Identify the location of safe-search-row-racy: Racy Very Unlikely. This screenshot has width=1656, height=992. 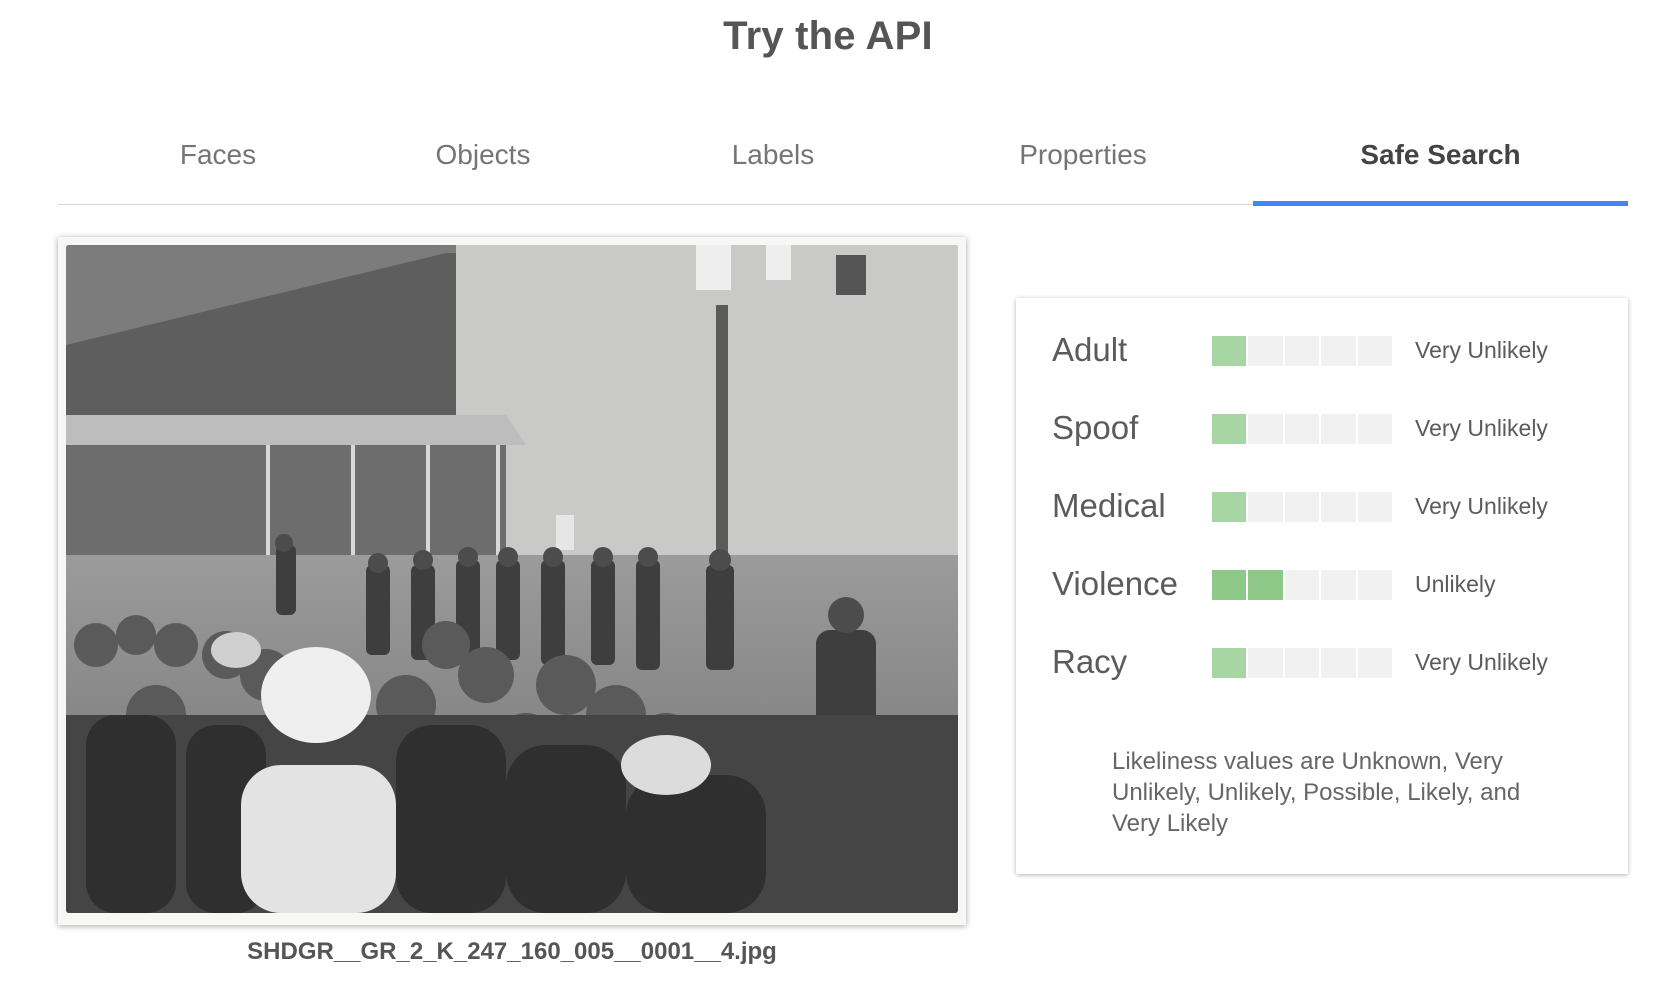
(1332, 662).